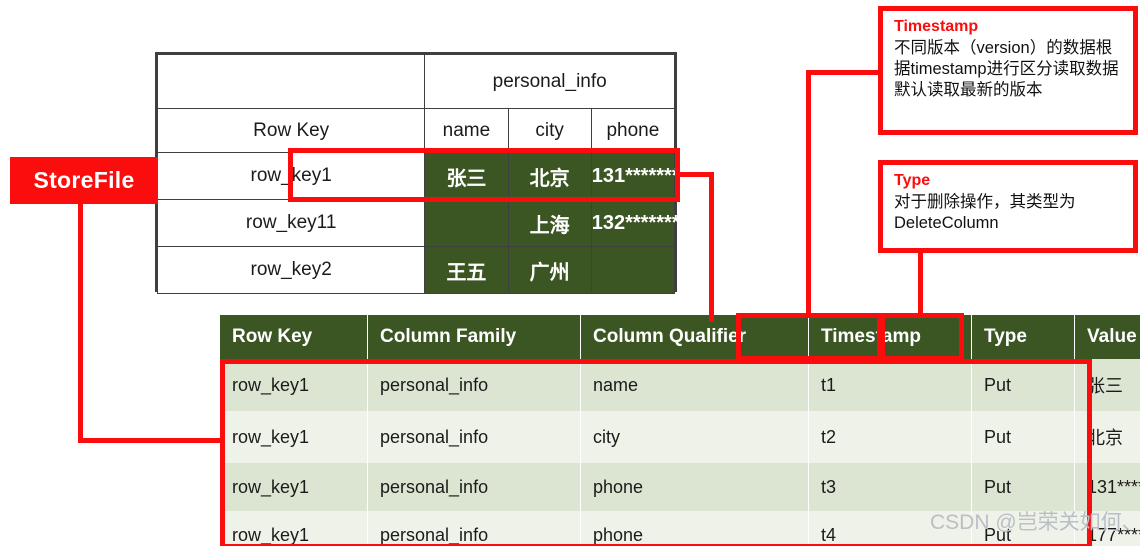 The width and height of the screenshot is (1140, 546). I want to click on cell-value: 张三, so click(1107, 385).